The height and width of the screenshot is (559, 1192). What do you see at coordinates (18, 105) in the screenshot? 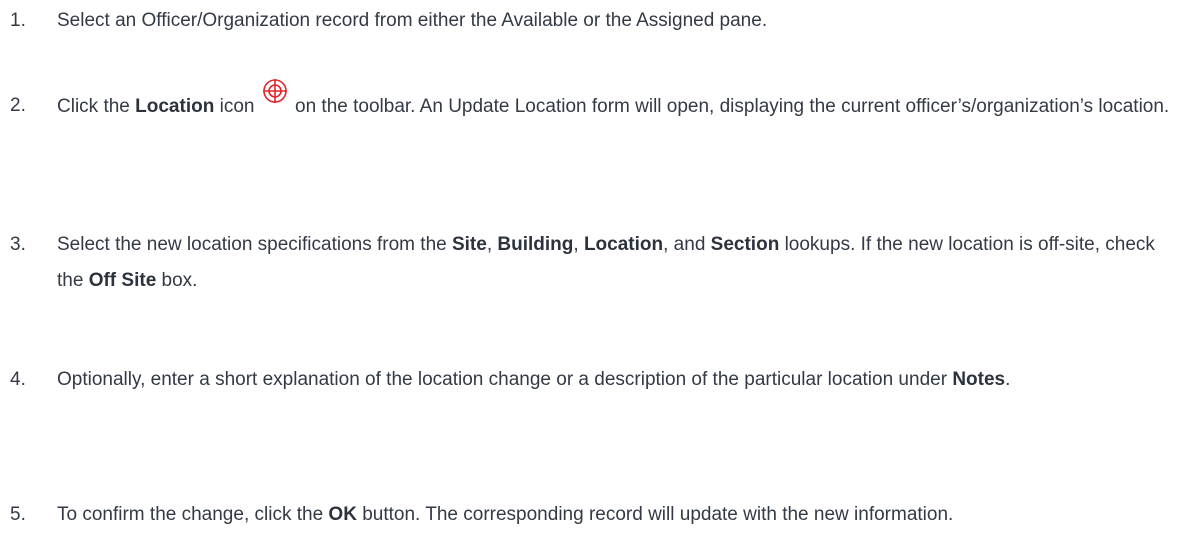
I see `step-number: 2.` at bounding box center [18, 105].